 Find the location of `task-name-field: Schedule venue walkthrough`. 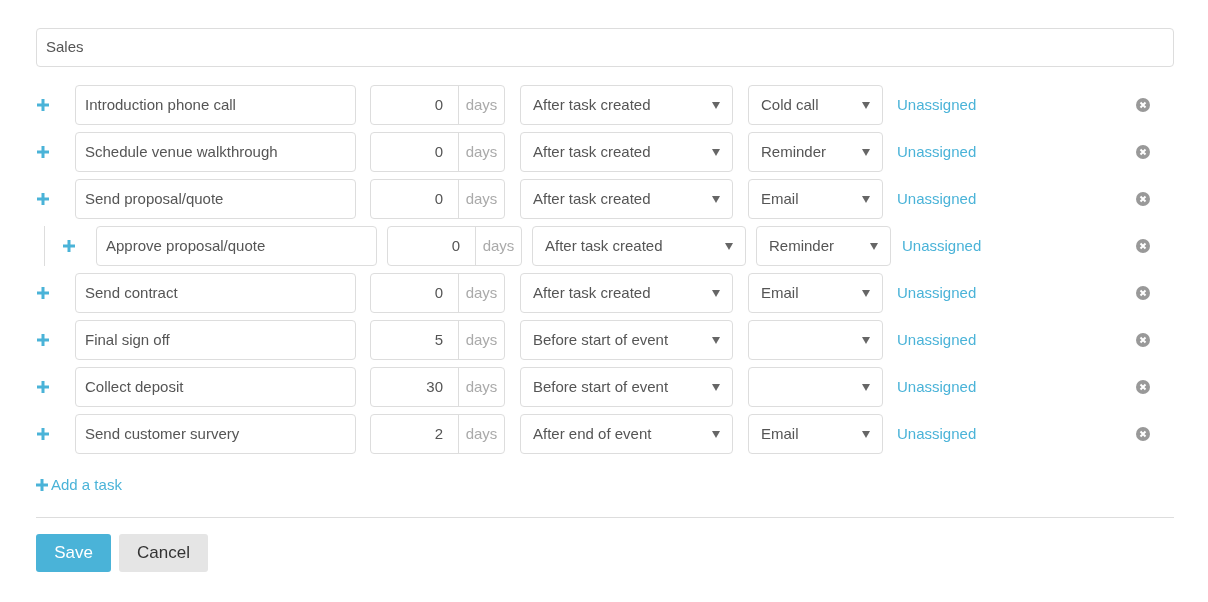

task-name-field: Schedule venue walkthrough is located at coordinates (215, 152).